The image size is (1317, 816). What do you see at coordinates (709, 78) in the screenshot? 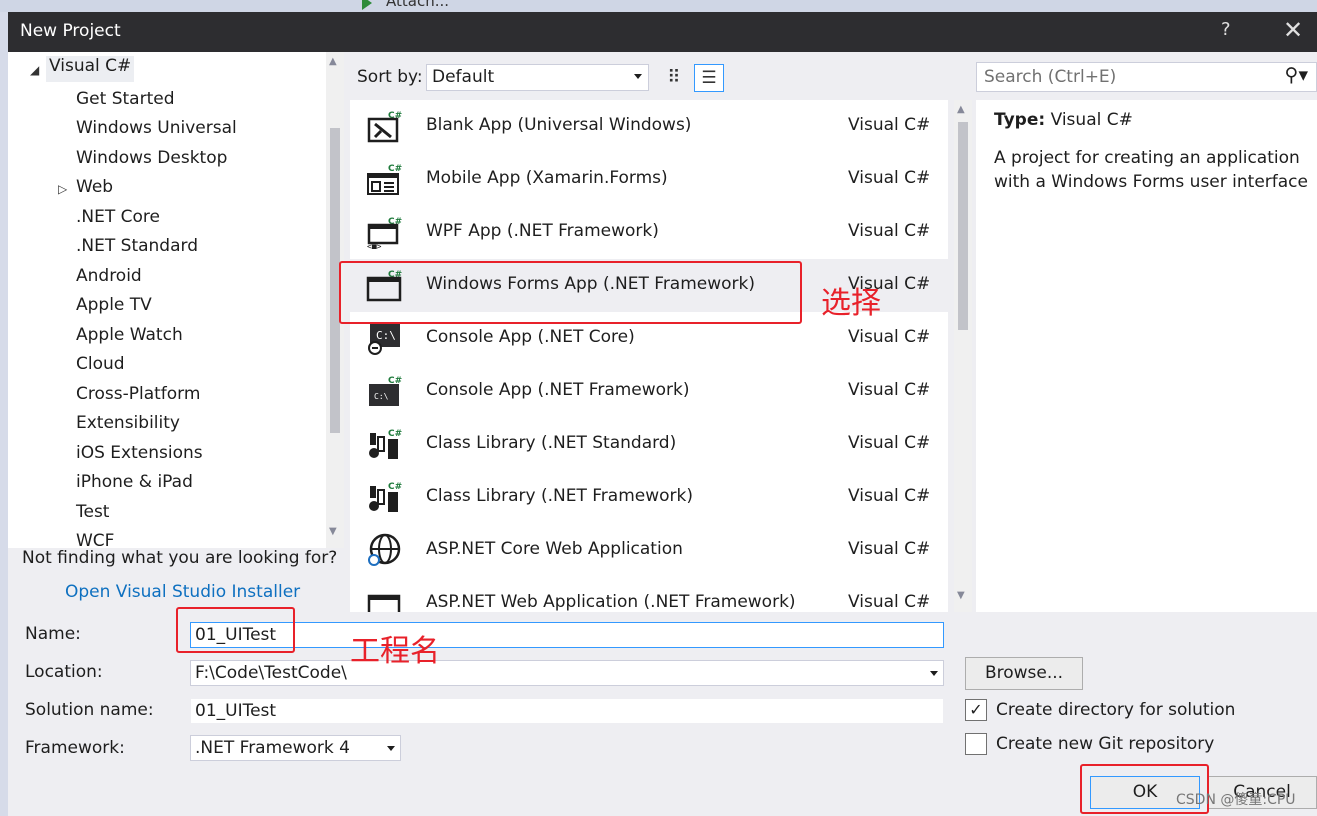
I see `list-view-icon: ☰` at bounding box center [709, 78].